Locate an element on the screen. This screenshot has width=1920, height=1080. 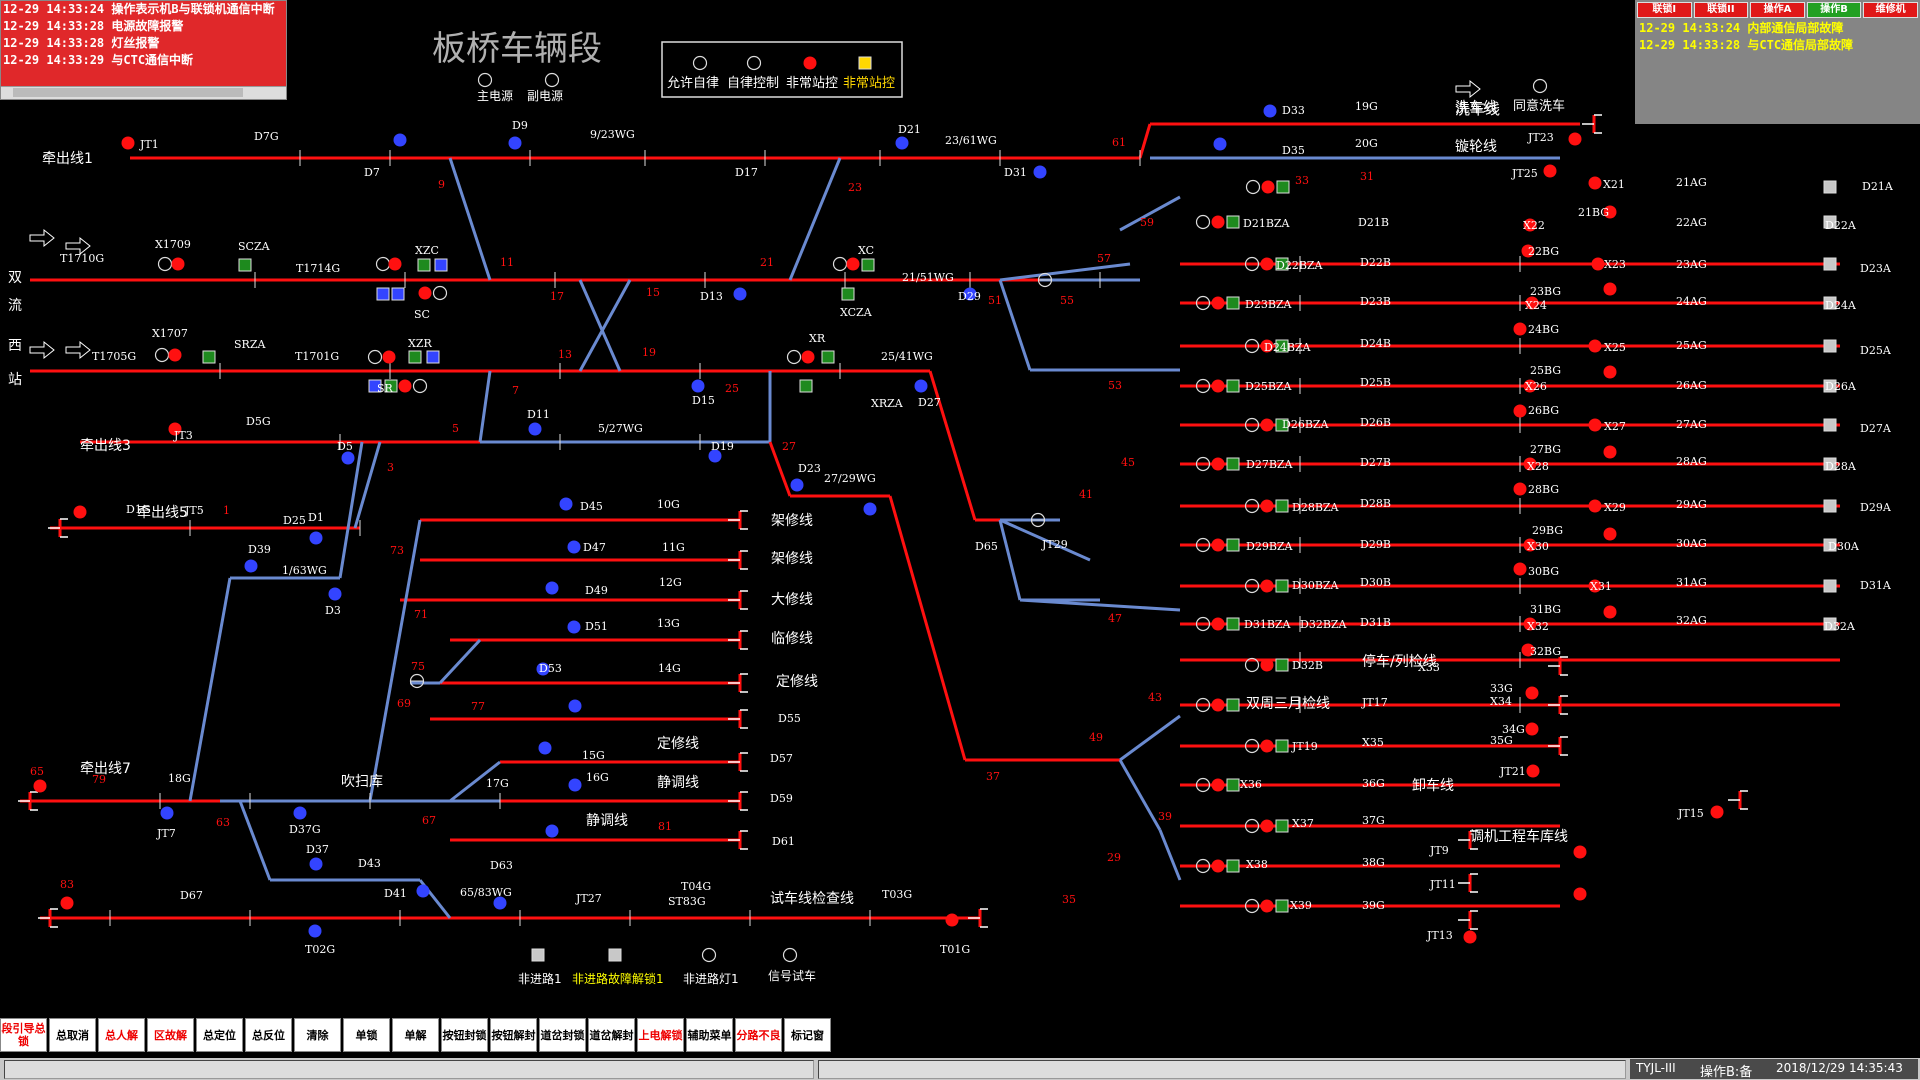
toolbar-button: 清除 is located at coordinates (317, 1035).